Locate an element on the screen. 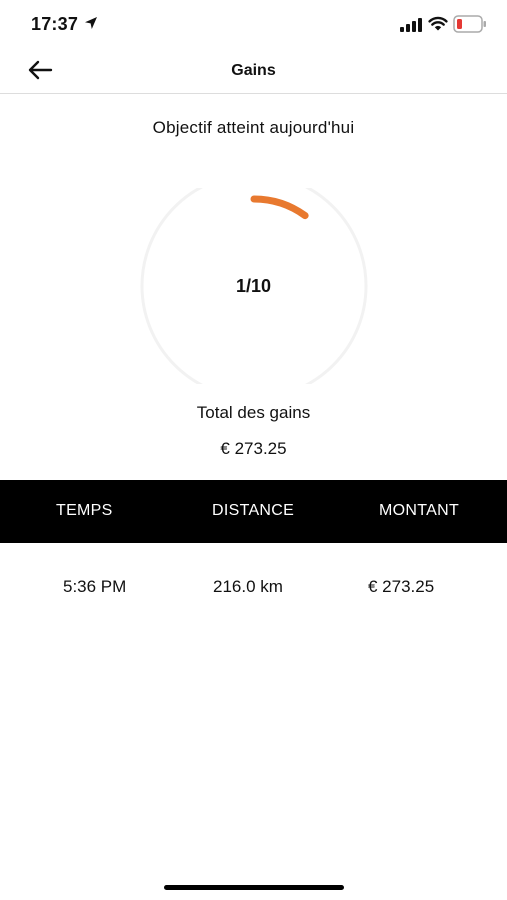  column-header-distance: DISTANCE is located at coordinates (253, 510).